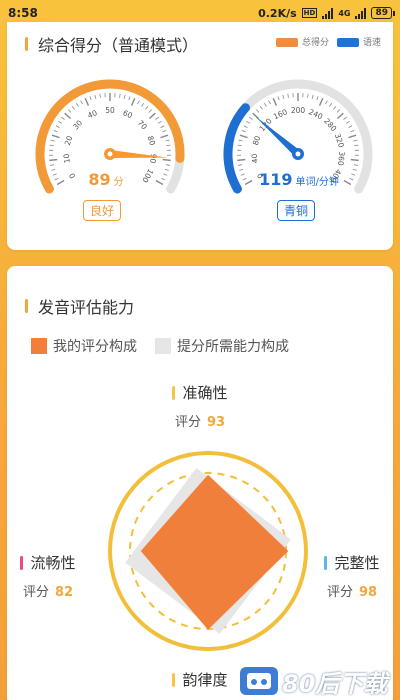  Describe the element at coordinates (296, 210) in the screenshot. I see `speed-badge: 青铜` at that location.